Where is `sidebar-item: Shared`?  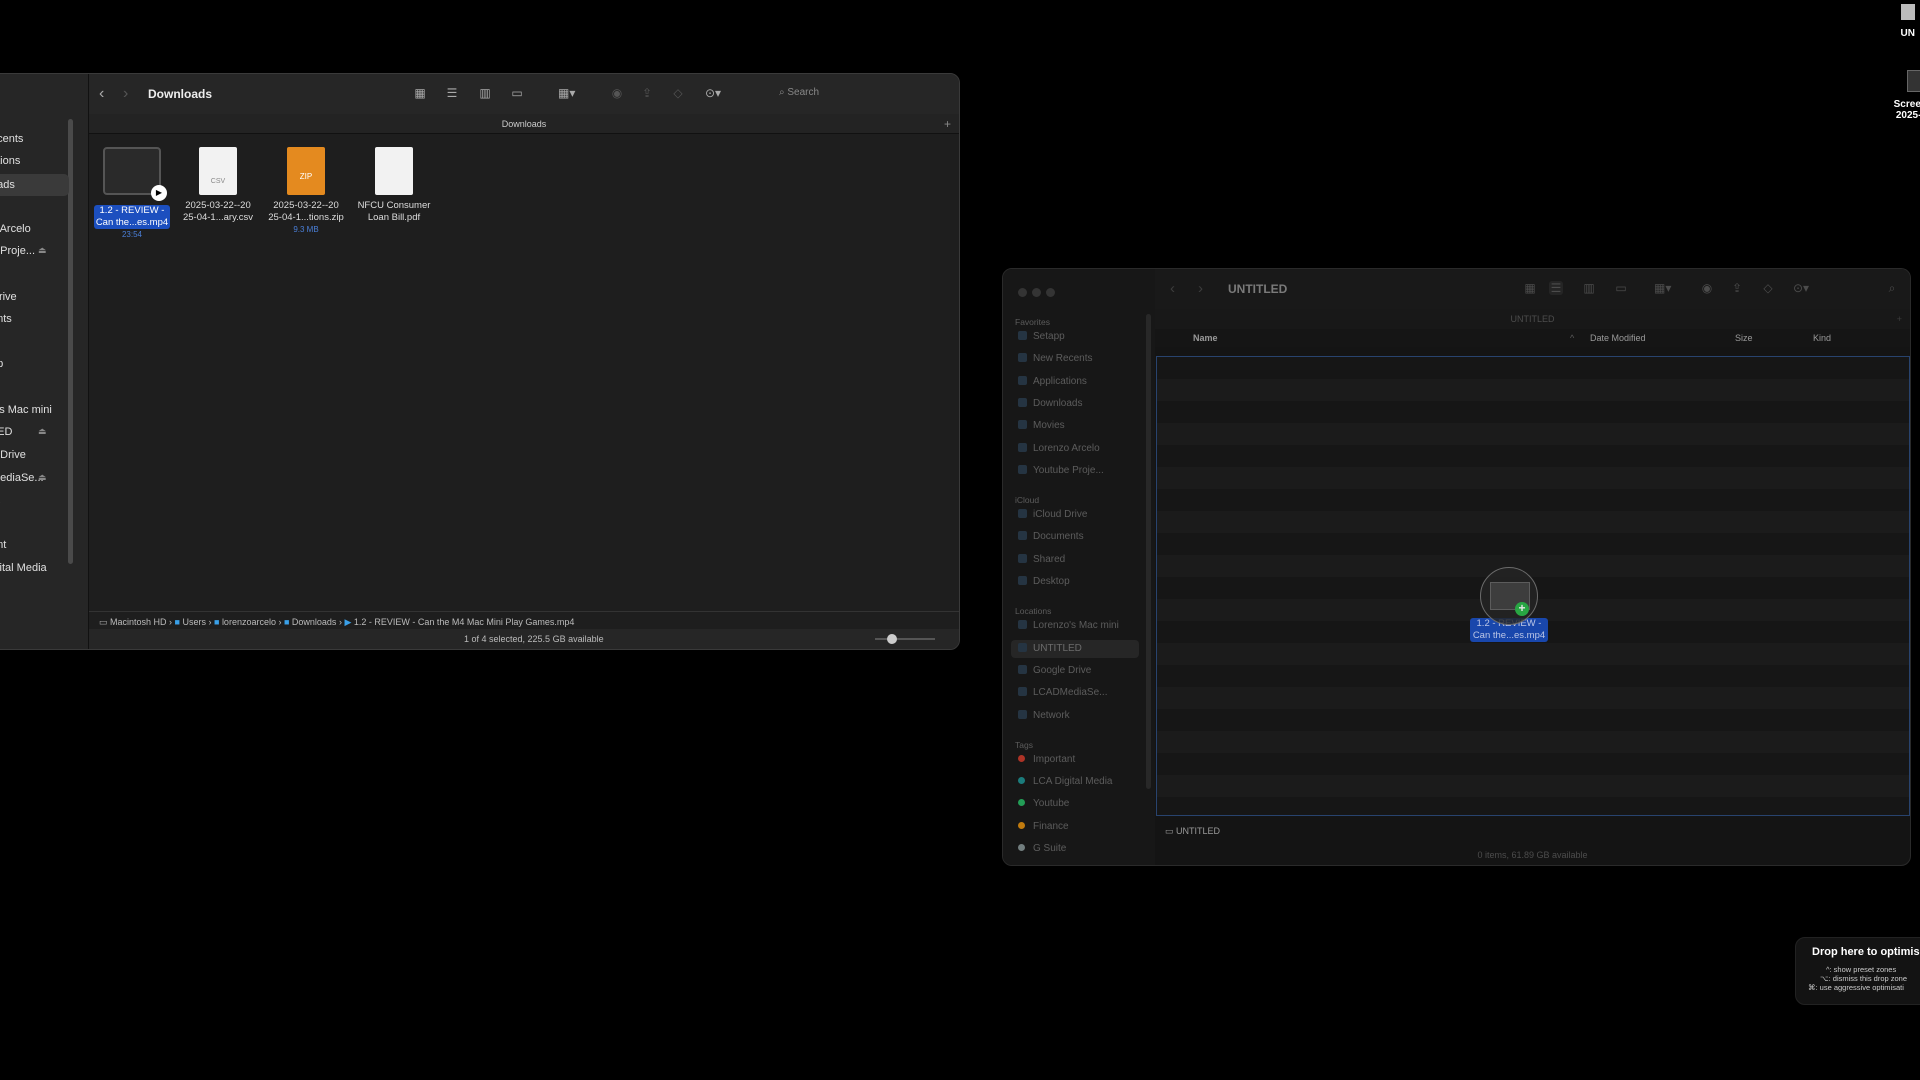
sidebar-item: Shared is located at coordinates (1041, 559).